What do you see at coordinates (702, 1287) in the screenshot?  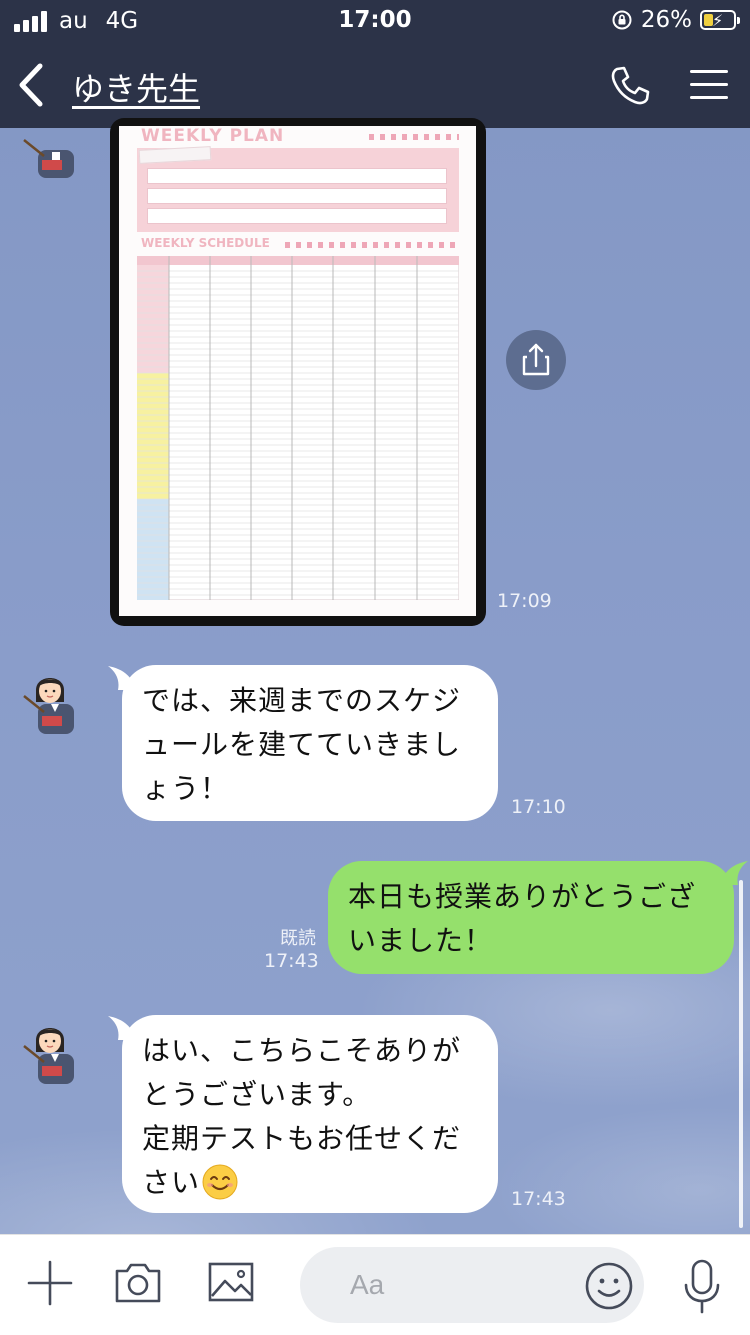 I see `microphone-icon` at bounding box center [702, 1287].